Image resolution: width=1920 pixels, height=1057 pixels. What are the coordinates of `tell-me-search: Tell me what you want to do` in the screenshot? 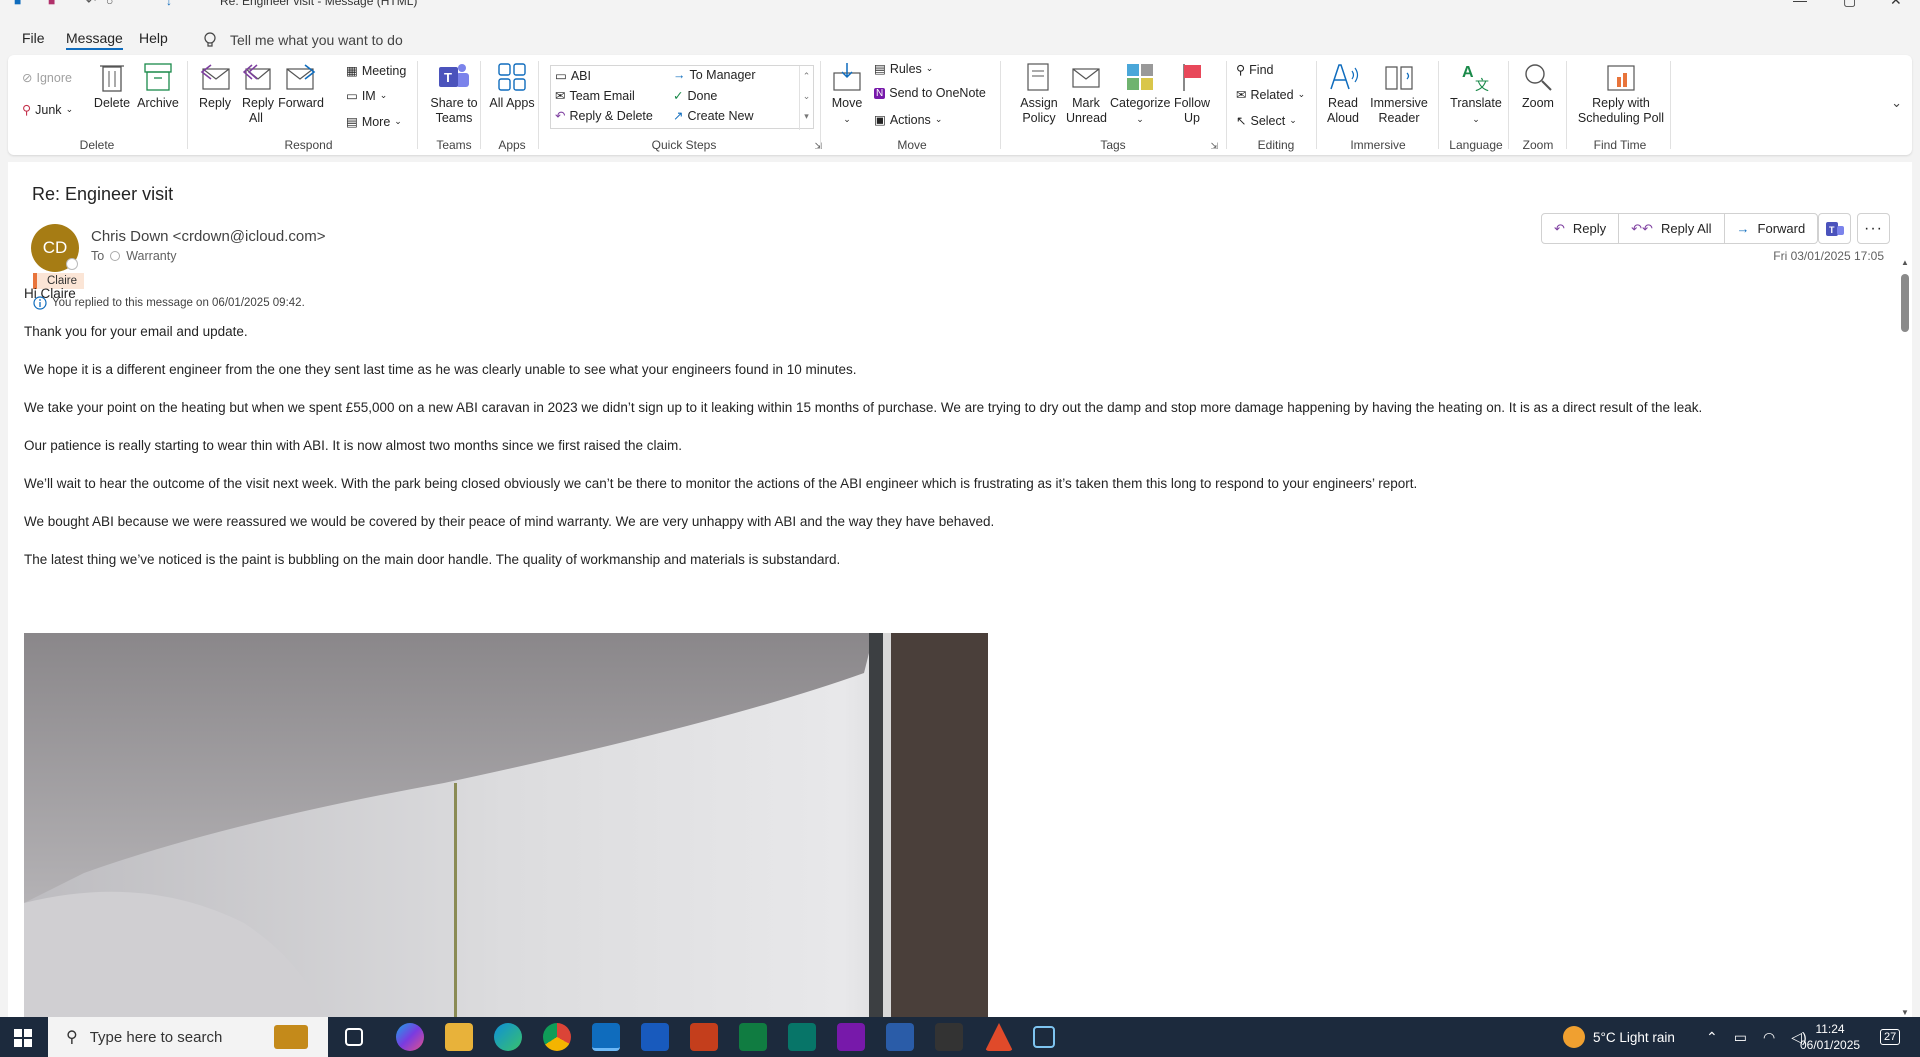 It's located at (316, 40).